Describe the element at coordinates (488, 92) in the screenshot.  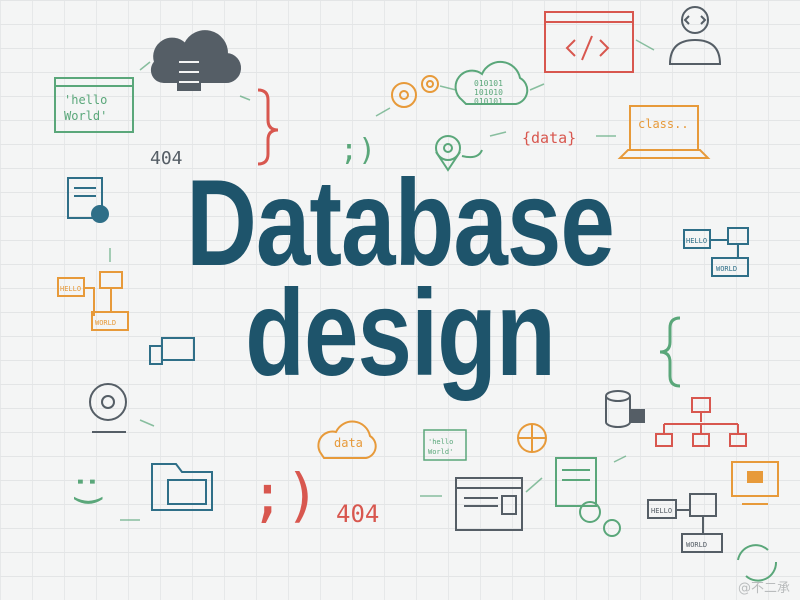
I see `binary-line-2: 101010` at that location.